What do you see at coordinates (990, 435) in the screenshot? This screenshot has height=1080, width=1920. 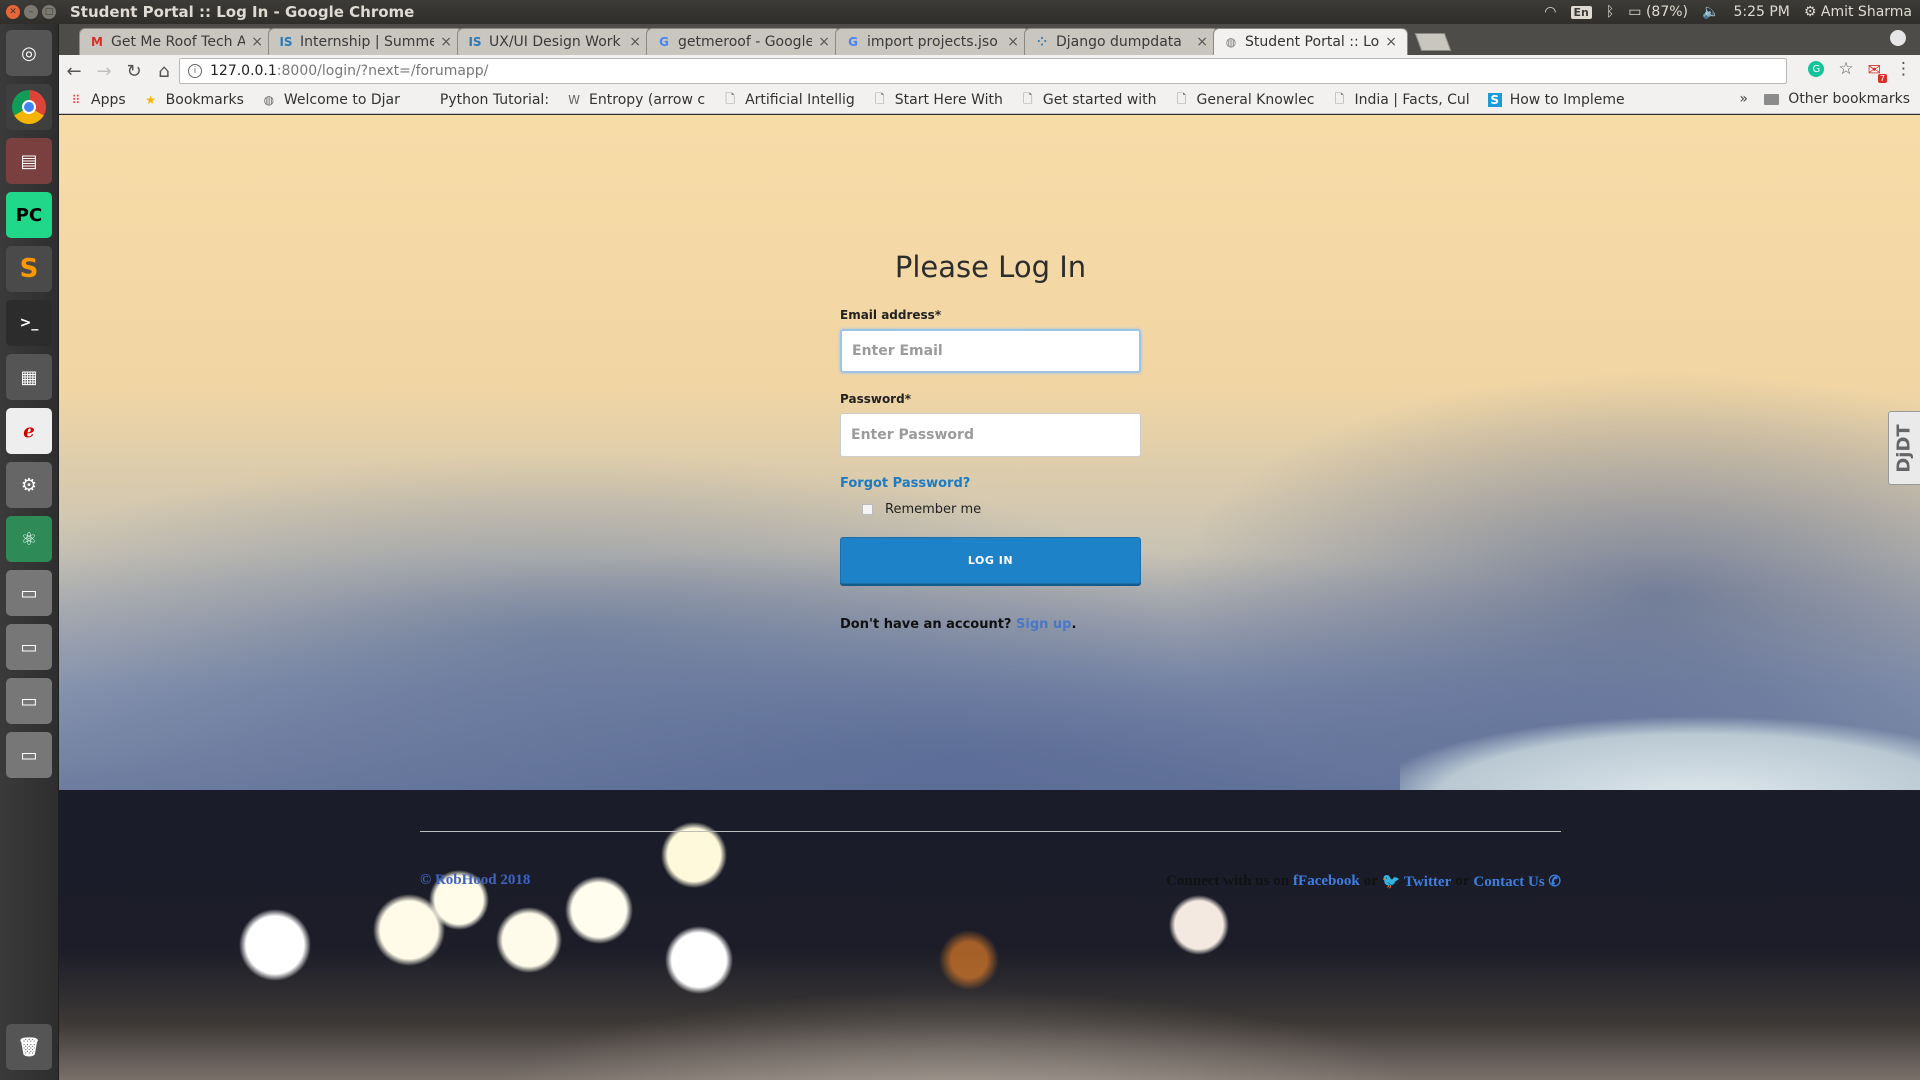 I see `password-field` at bounding box center [990, 435].